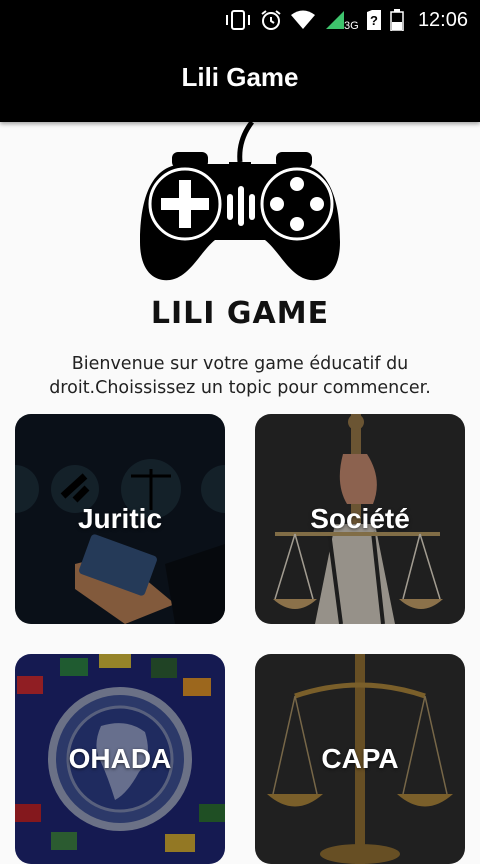  Describe the element at coordinates (397, 20) in the screenshot. I see `battery-icon` at that location.